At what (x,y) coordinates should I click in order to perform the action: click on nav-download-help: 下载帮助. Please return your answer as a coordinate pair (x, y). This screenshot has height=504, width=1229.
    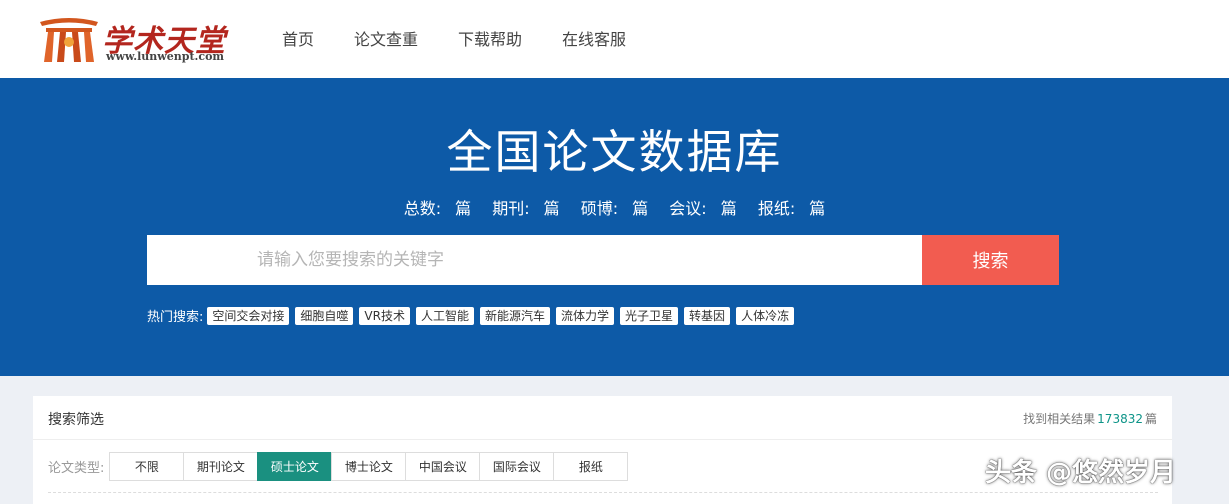
    Looking at the image, I should click on (490, 38).